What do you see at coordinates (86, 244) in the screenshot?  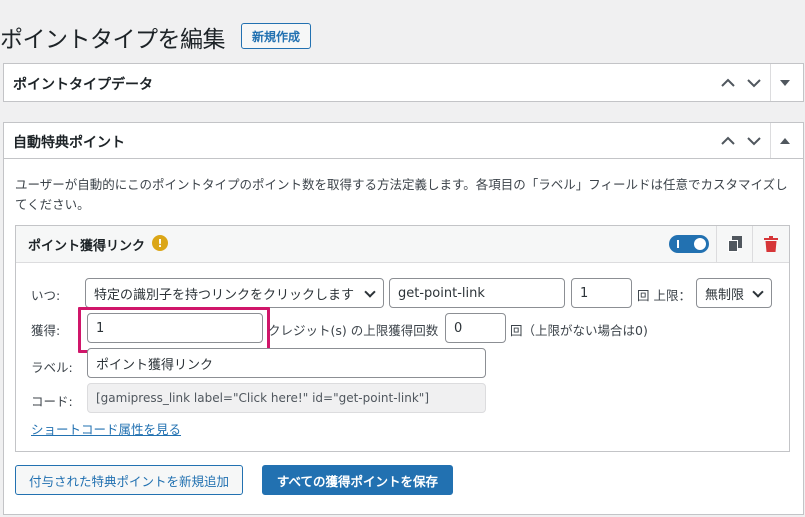 I see `requirement-title: ポイント獲得リンク` at bounding box center [86, 244].